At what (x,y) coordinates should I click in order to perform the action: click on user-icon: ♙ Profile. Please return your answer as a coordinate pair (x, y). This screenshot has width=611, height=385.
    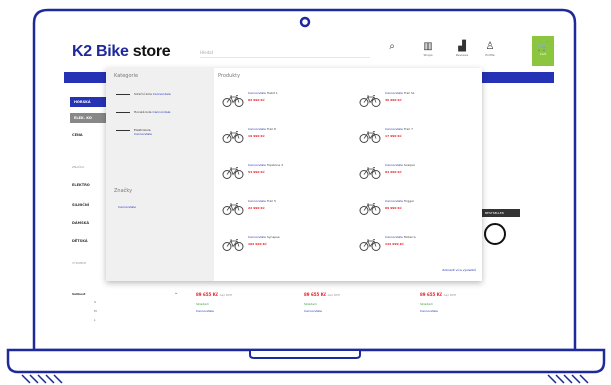
    Looking at the image, I should click on (490, 49).